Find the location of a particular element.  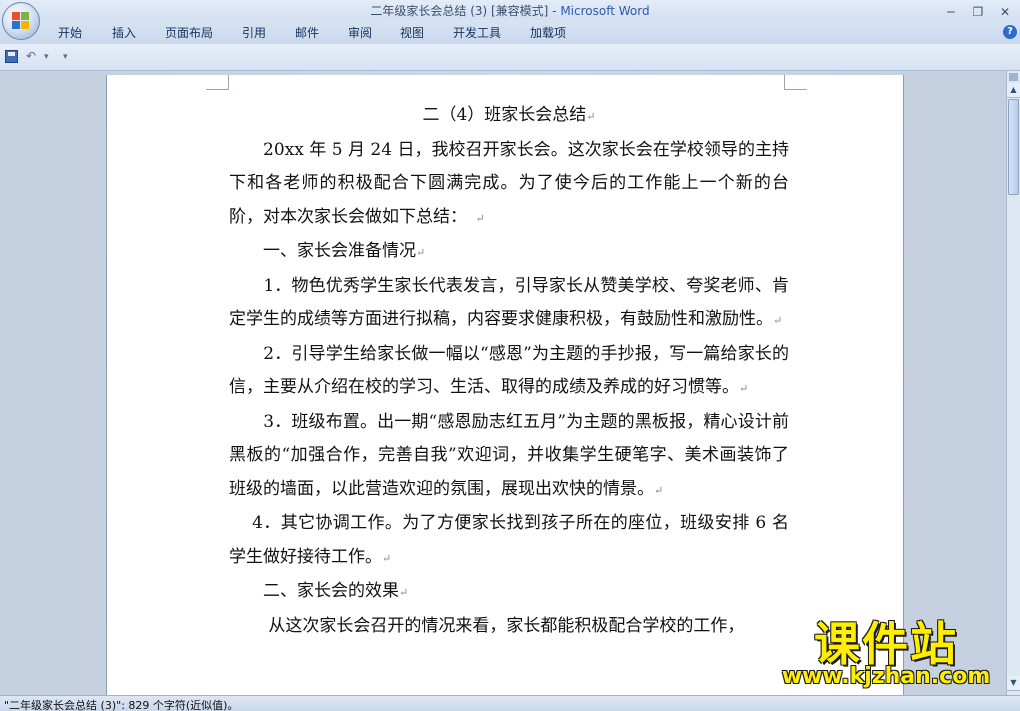

office-logo-icon is located at coordinates (21, 21).